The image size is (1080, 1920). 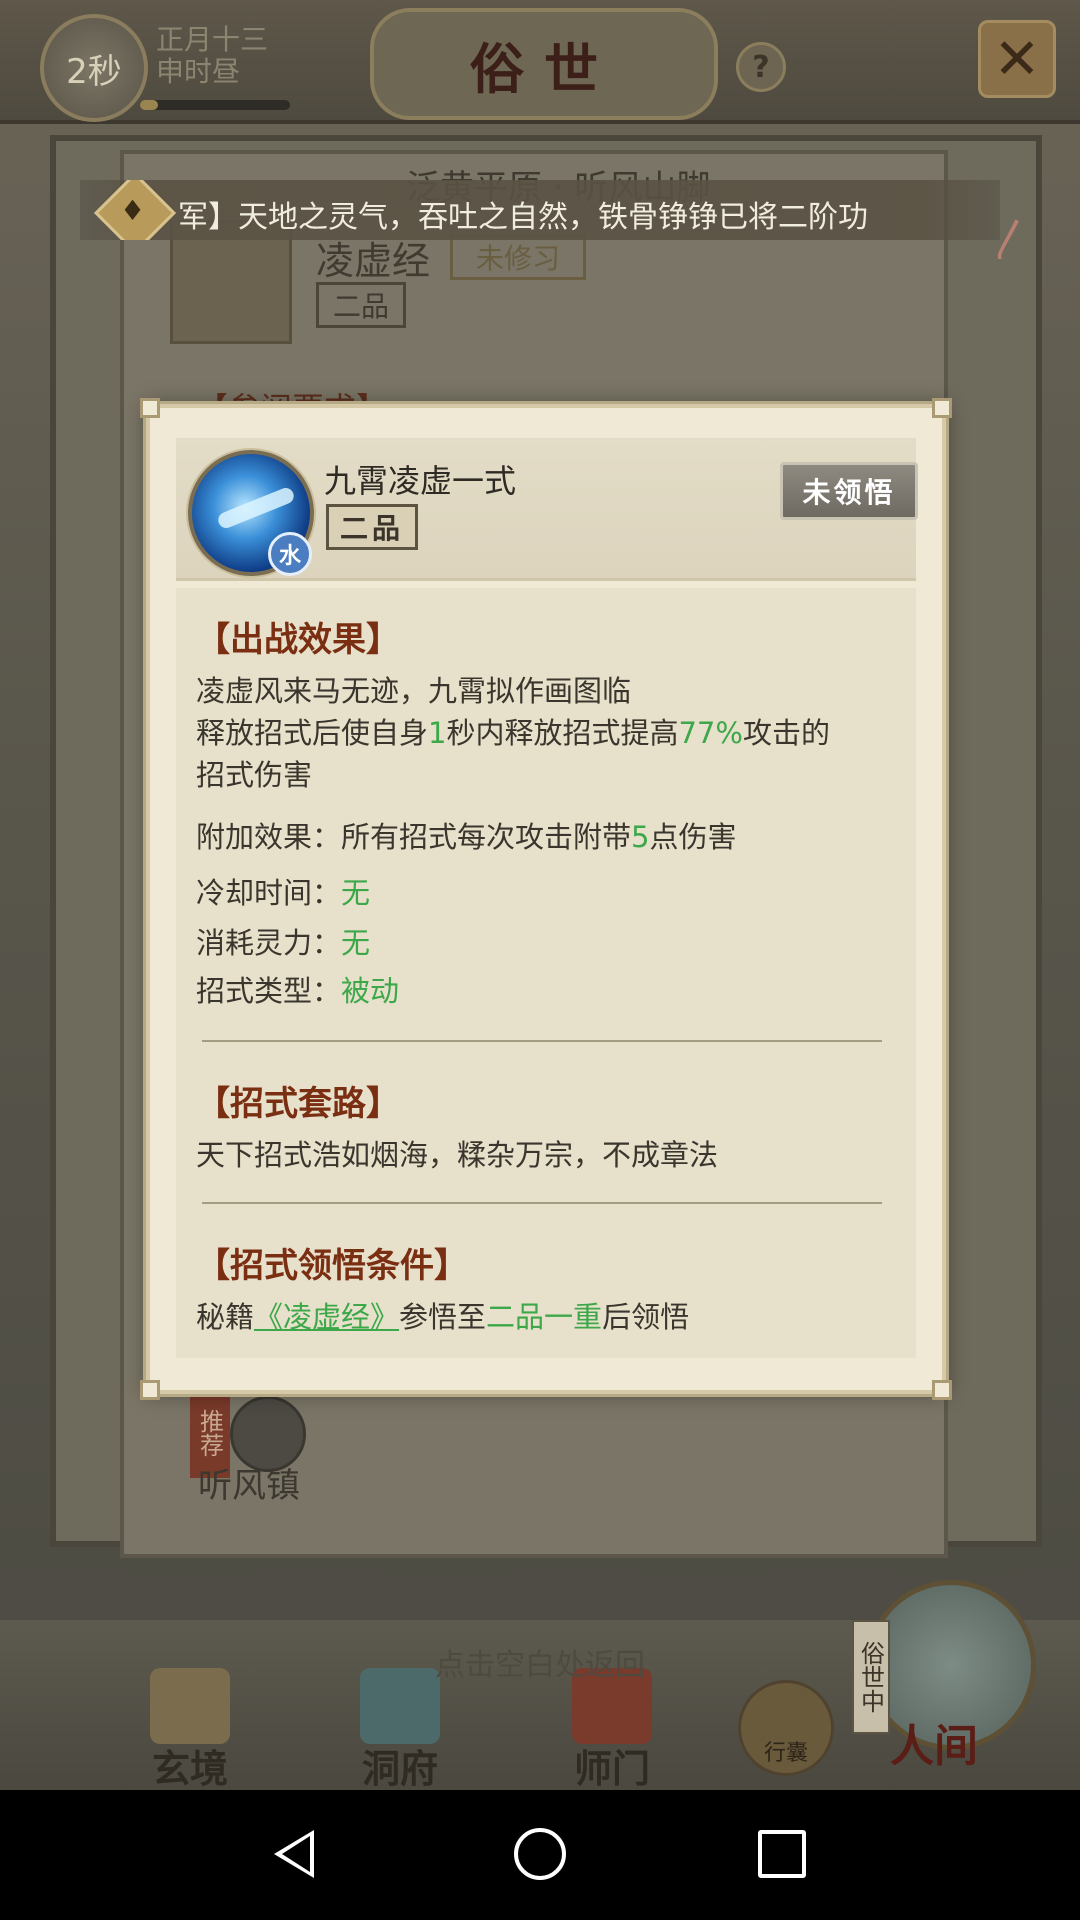 What do you see at coordinates (296, 1854) in the screenshot?
I see `back-icon-inner` at bounding box center [296, 1854].